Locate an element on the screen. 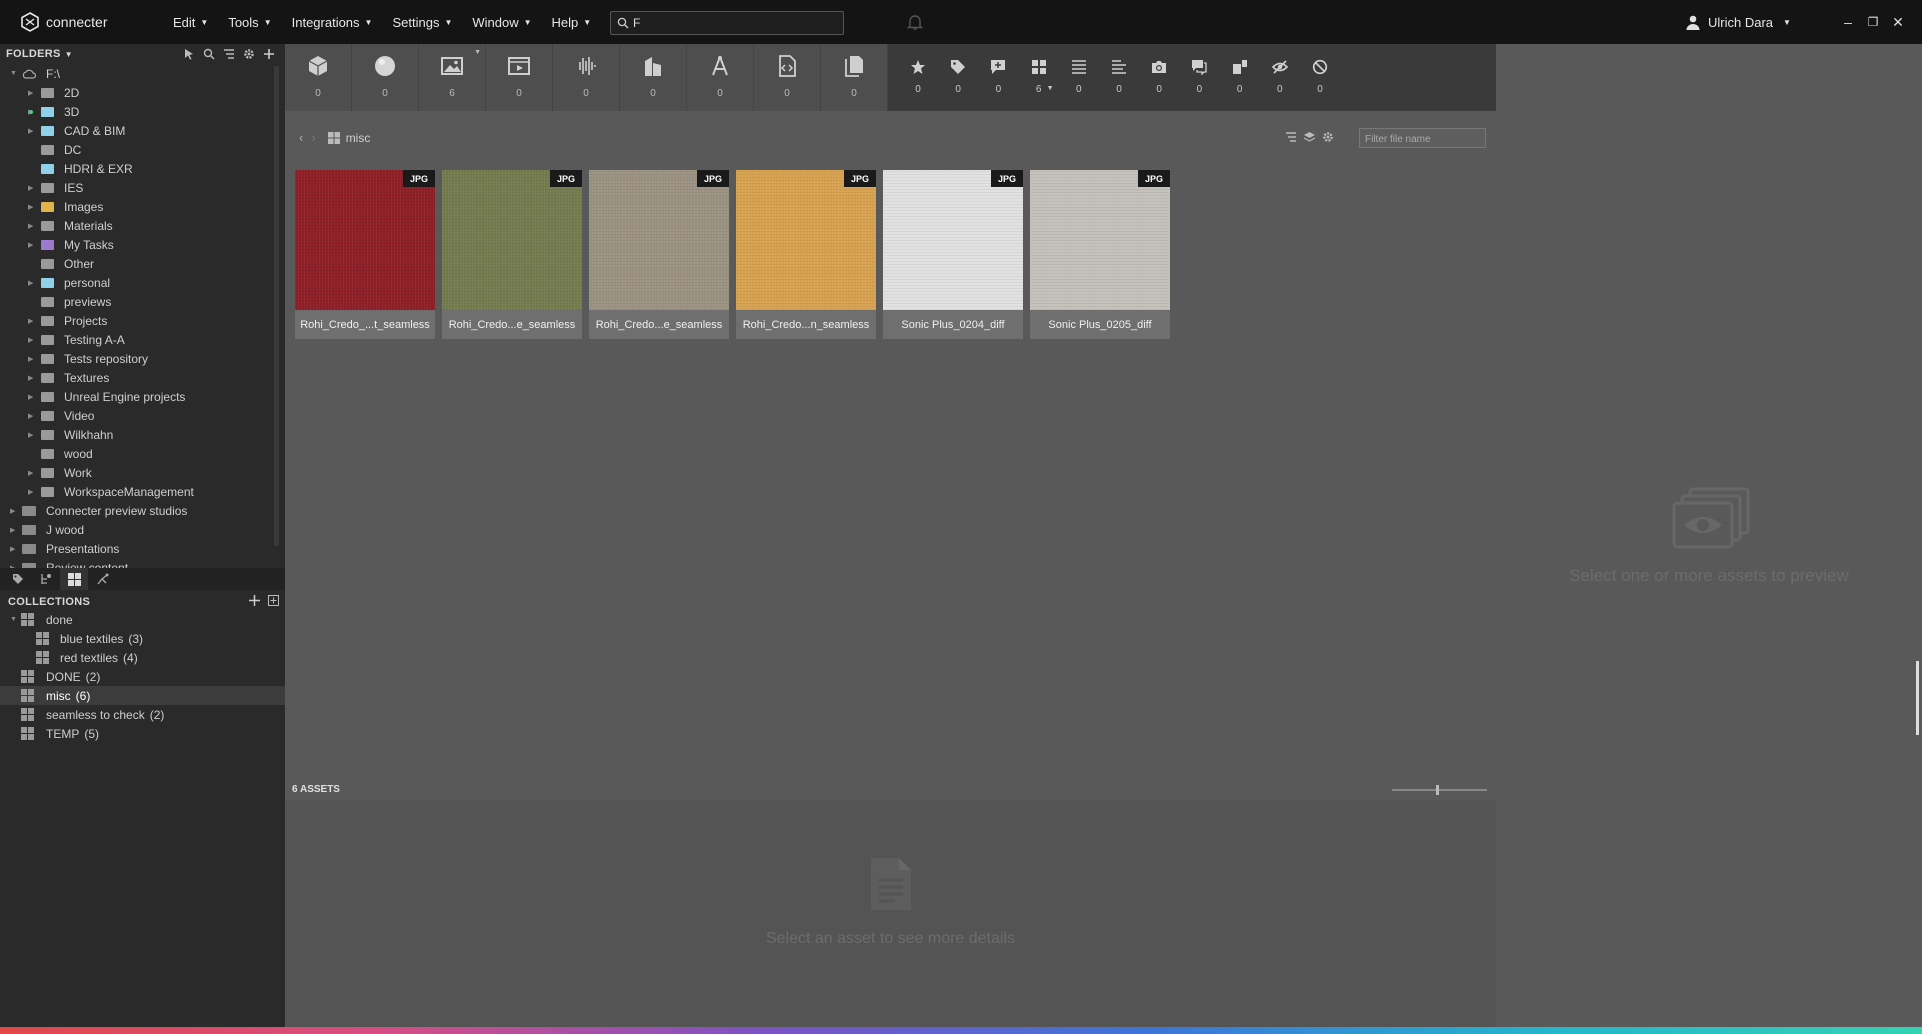 This screenshot has width=1922, height=1034. menu-help: Help ▼ is located at coordinates (572, 22).